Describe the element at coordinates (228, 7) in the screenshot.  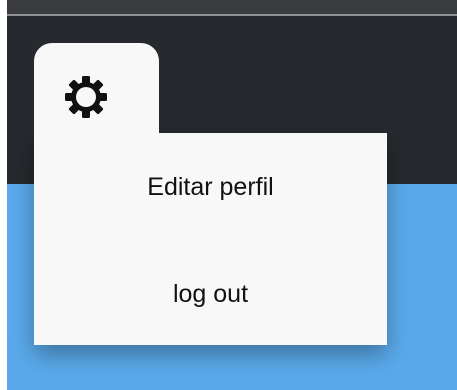
I see `top-strip` at that location.